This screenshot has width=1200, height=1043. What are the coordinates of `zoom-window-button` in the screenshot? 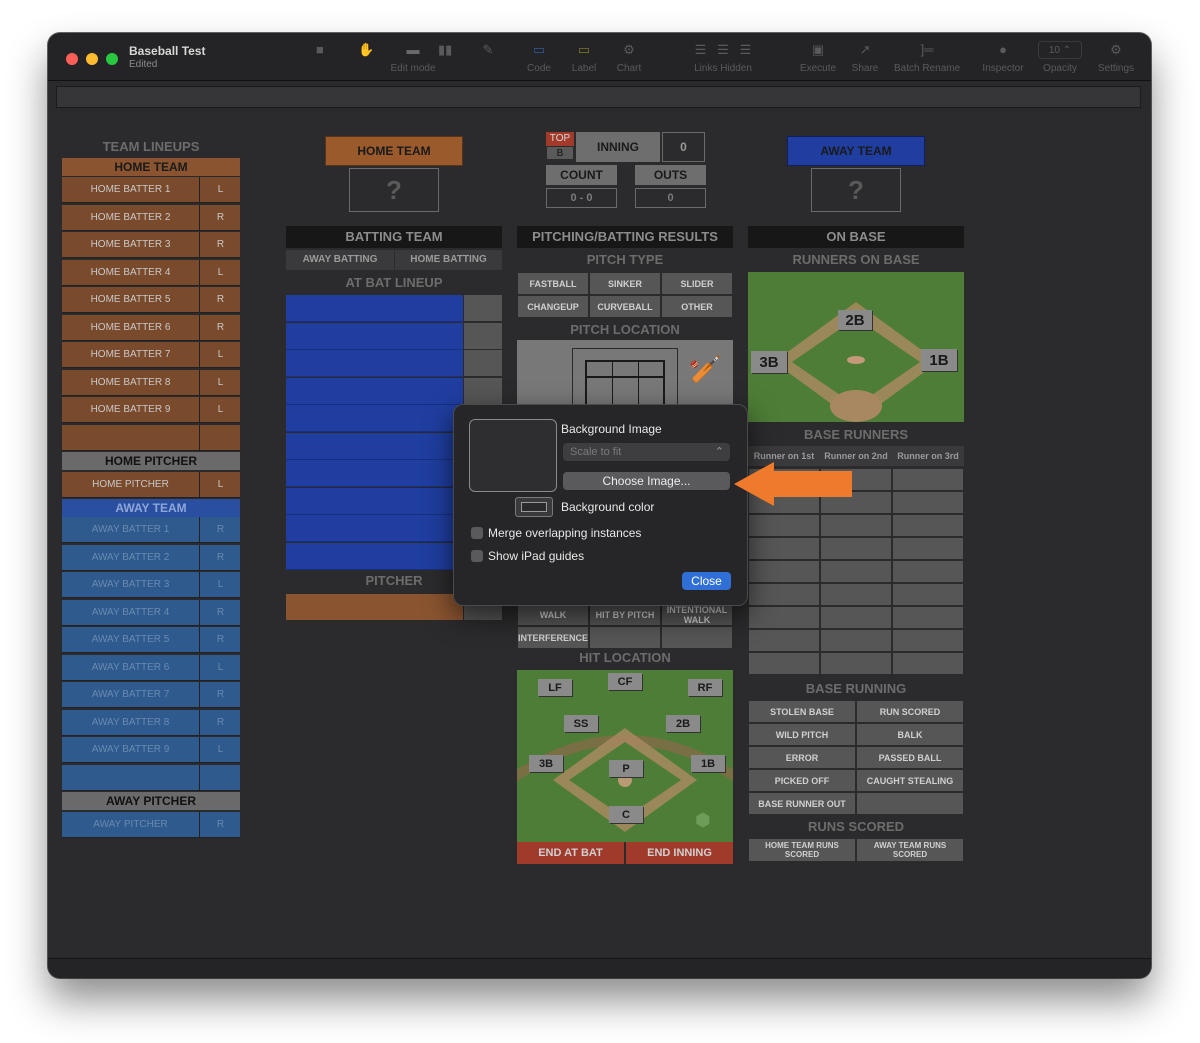 It's located at (112, 59).